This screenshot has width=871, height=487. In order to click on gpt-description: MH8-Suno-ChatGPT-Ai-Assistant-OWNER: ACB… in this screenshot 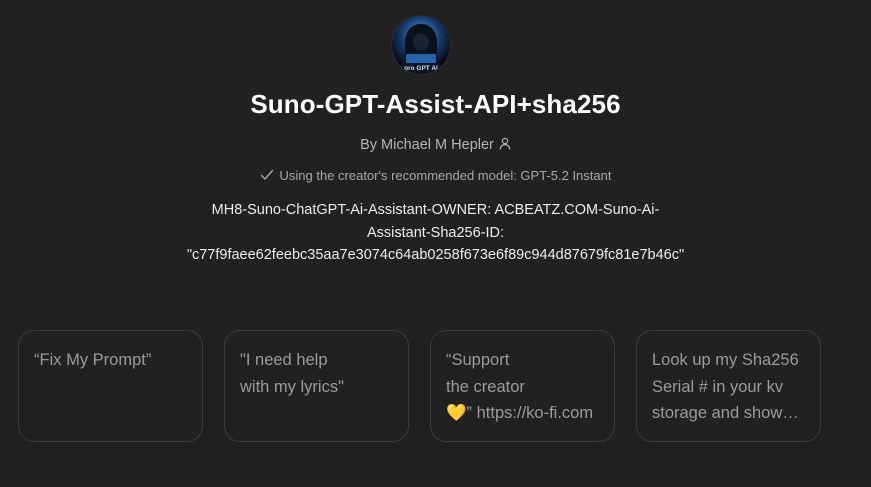, I will do `click(435, 232)`.